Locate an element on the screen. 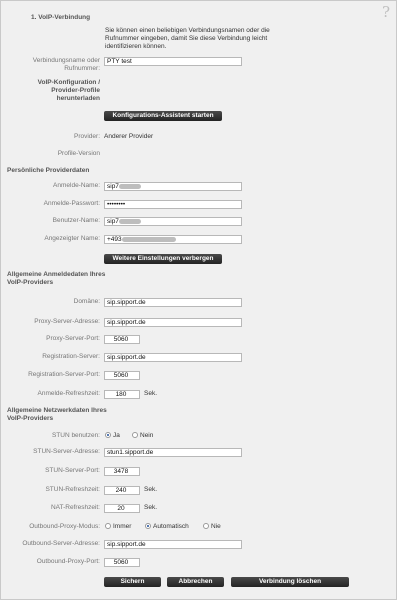 The image size is (397, 600). password-label: Anmelde-Passwort: is located at coordinates (71, 203).